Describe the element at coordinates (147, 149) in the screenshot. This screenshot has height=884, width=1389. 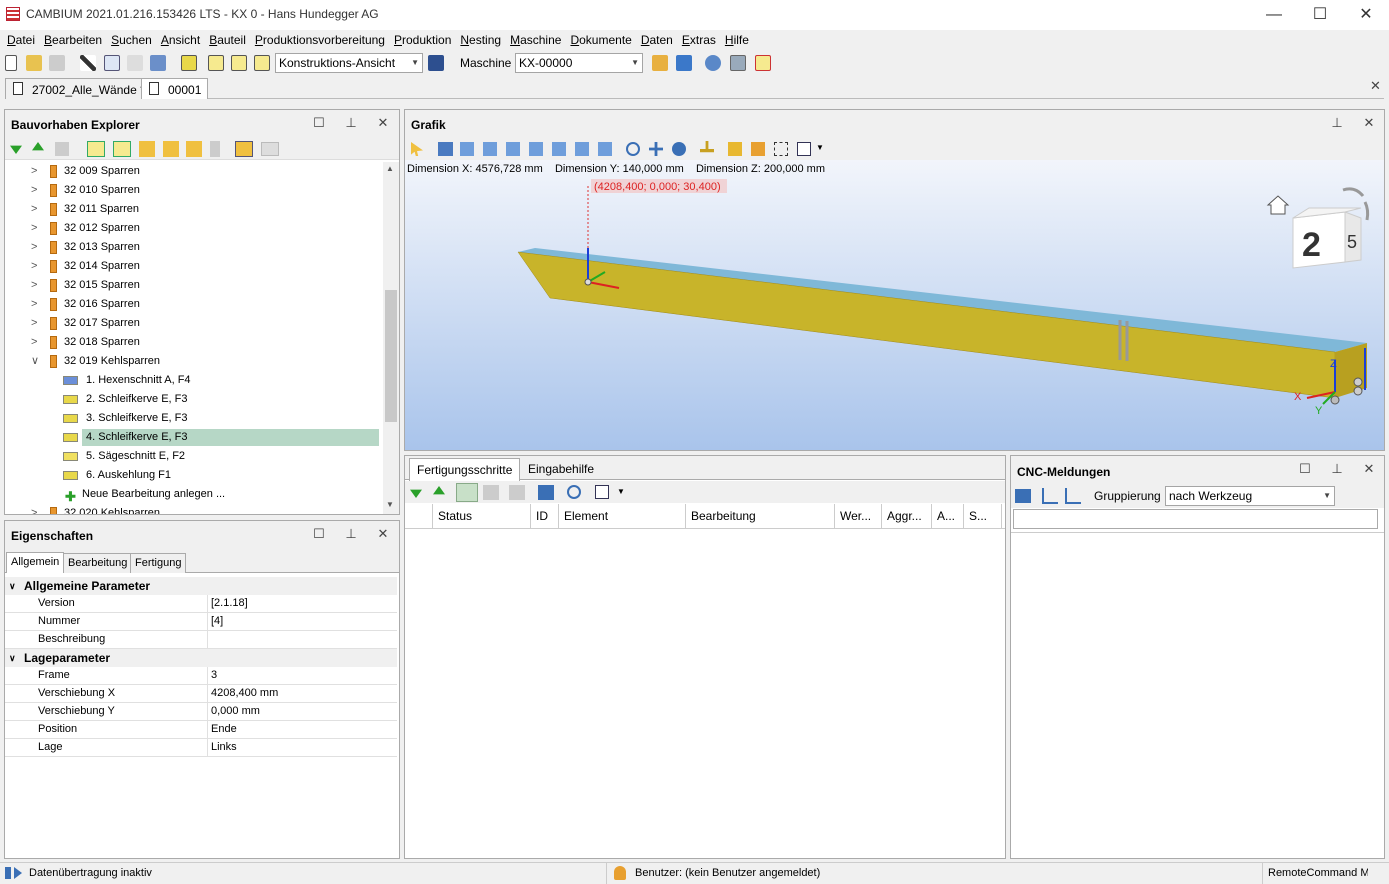
I see `sort-icon` at that location.